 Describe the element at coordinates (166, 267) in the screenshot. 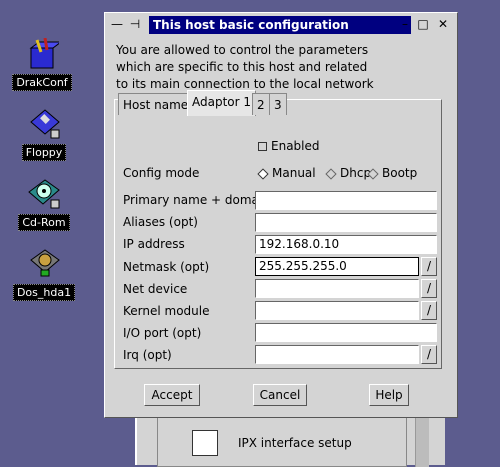

I see `netmask-label: Netmask (opt)` at that location.